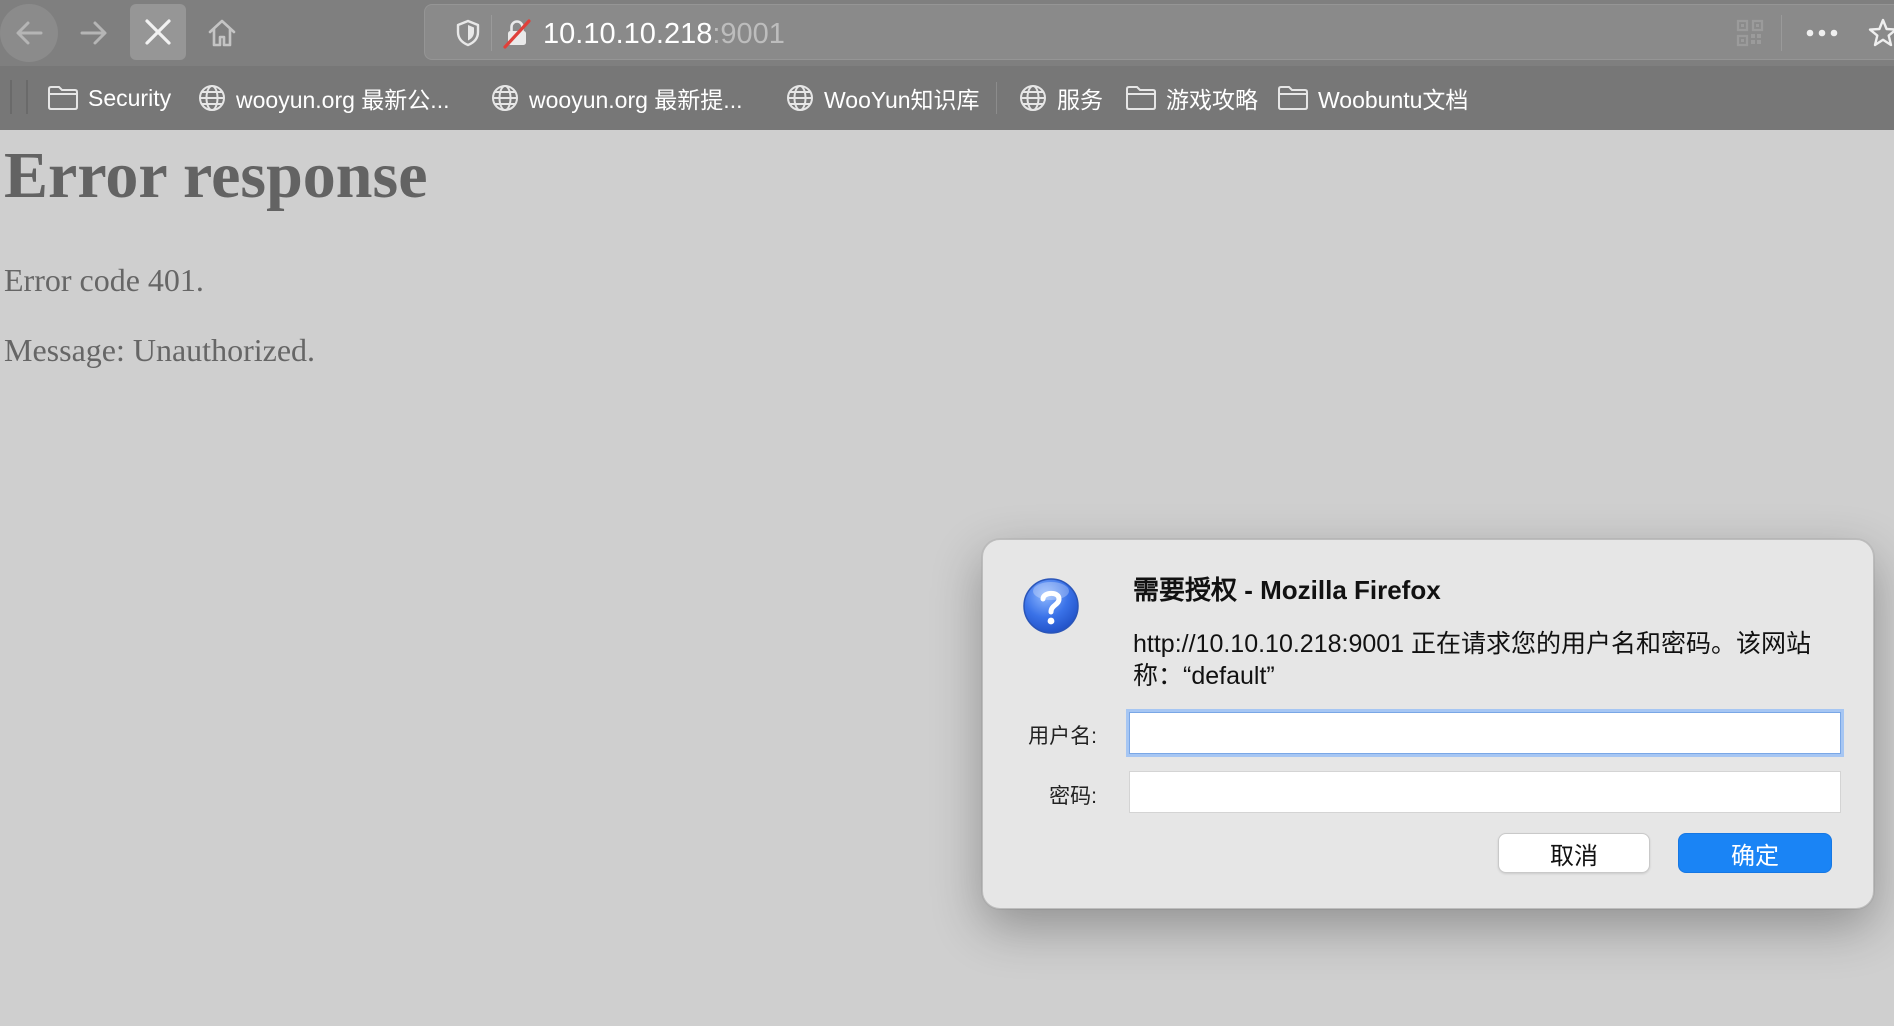 This screenshot has width=1894, height=1026. What do you see at coordinates (1485, 792) in the screenshot?
I see `password-field` at bounding box center [1485, 792].